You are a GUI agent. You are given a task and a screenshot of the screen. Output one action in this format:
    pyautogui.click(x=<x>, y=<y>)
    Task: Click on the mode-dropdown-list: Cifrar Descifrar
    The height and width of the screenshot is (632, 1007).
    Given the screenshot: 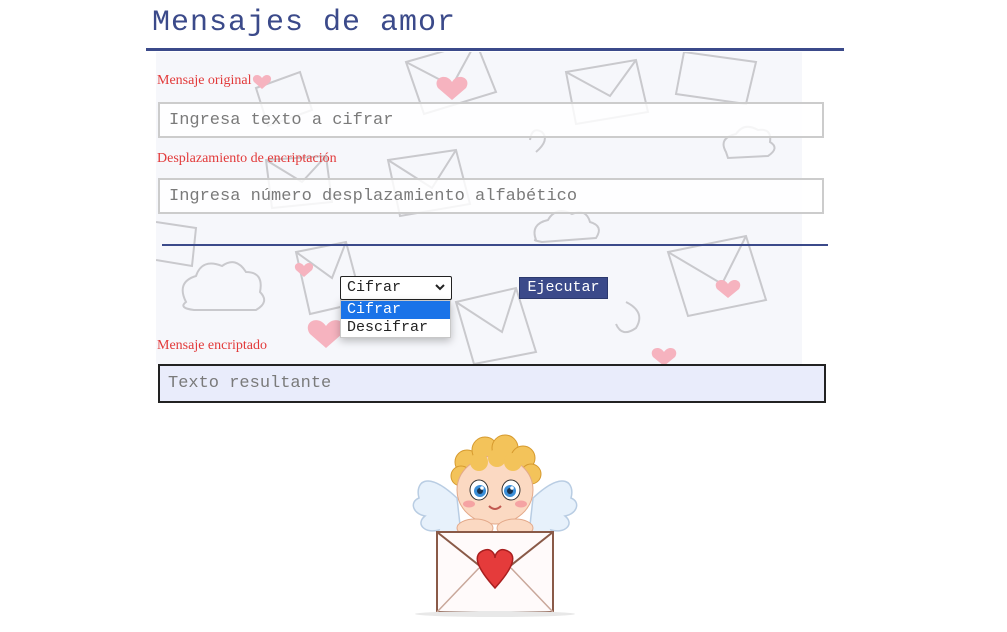 What is the action you would take?
    pyautogui.click(x=395, y=319)
    